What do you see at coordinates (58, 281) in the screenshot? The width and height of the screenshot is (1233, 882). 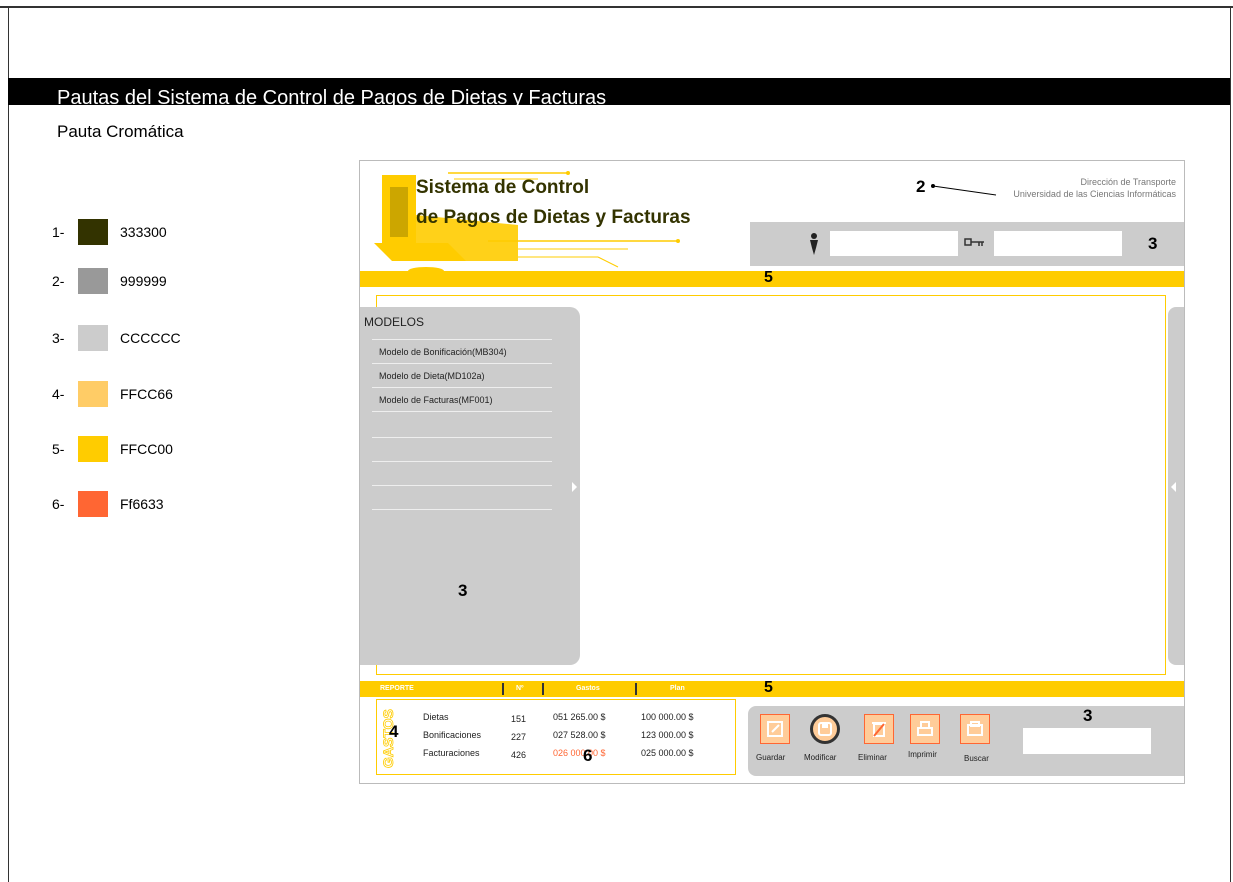 I see `palette-number: 2-` at bounding box center [58, 281].